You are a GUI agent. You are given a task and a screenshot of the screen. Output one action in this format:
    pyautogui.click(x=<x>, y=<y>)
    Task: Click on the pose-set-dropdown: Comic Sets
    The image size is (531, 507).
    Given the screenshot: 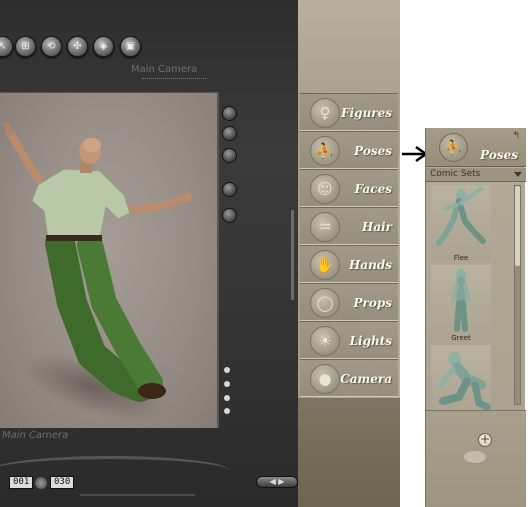 What is the action you would take?
    pyautogui.click(x=476, y=175)
    